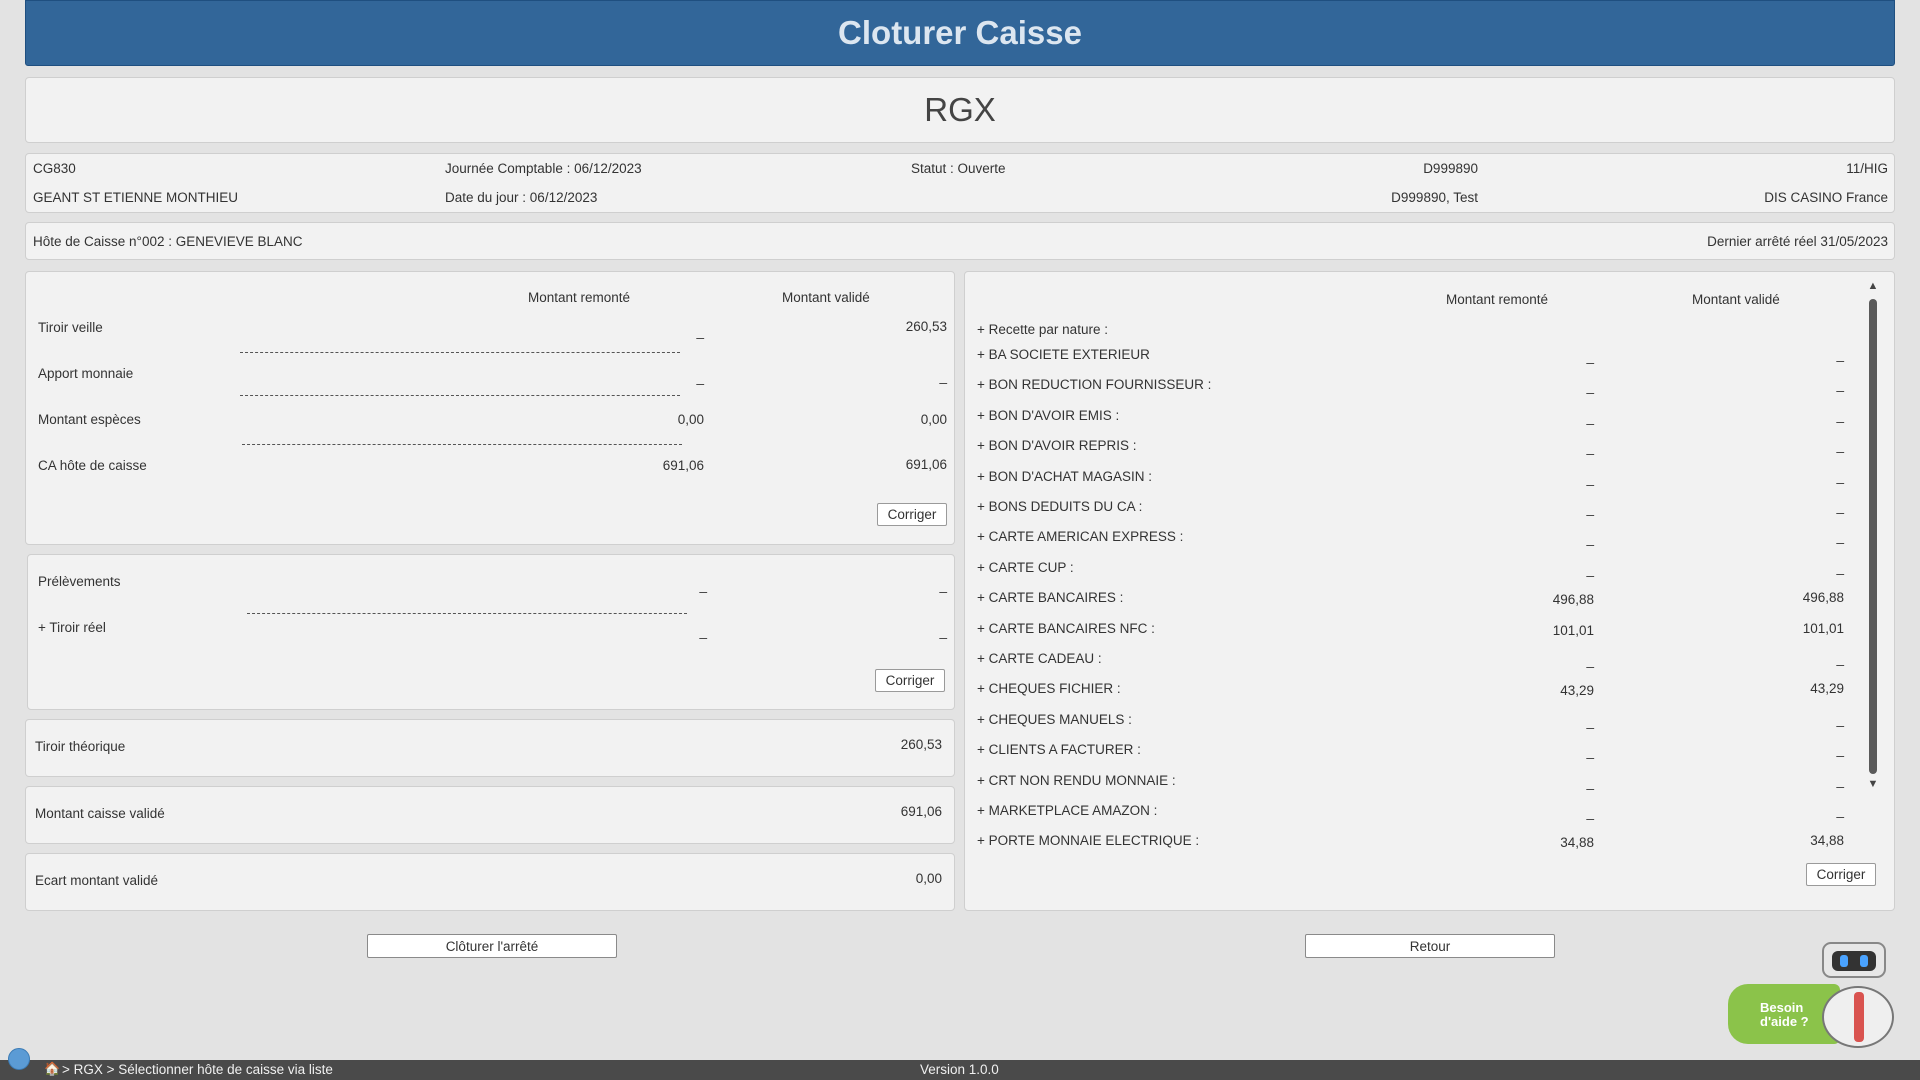 The height and width of the screenshot is (1080, 1920). What do you see at coordinates (1573, 600) in the screenshot?
I see `nature-remonte: 496,88` at bounding box center [1573, 600].